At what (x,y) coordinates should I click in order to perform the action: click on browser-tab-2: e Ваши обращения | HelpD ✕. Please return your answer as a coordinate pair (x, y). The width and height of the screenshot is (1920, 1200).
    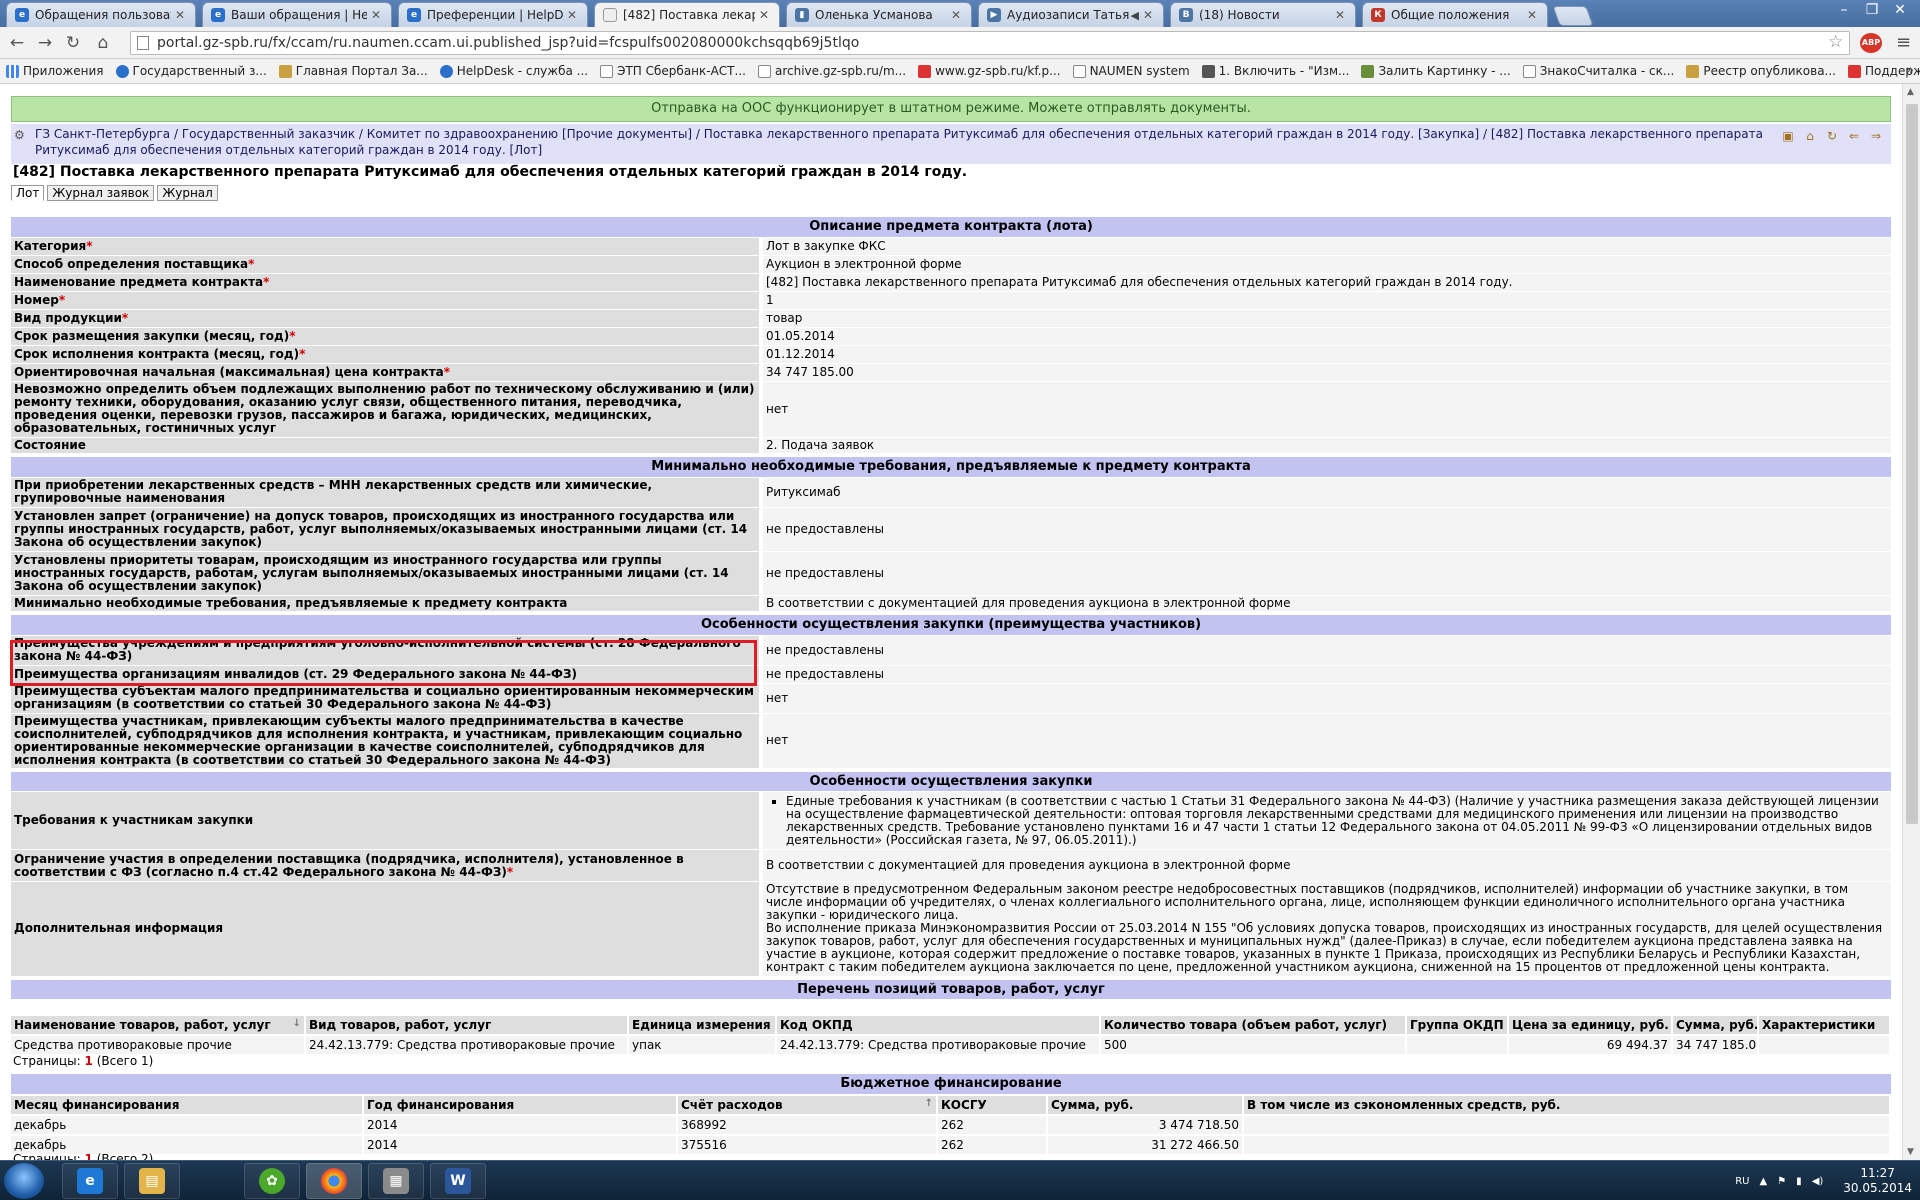
    Looking at the image, I should click on (297, 14).